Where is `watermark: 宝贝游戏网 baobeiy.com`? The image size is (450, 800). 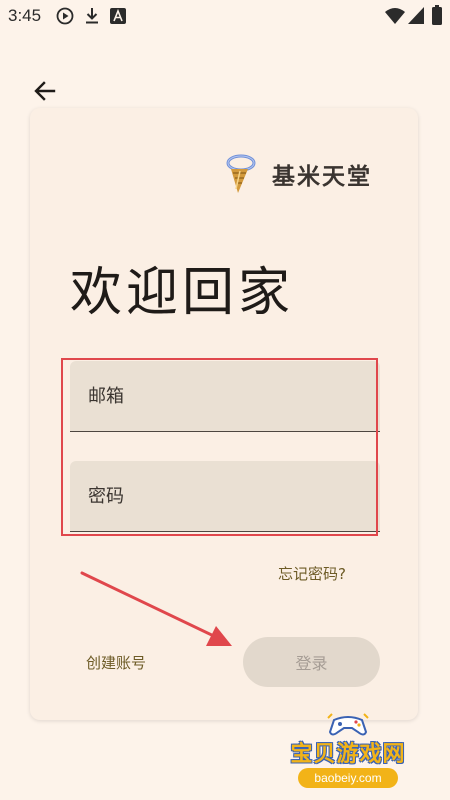
watermark: 宝贝游戏网 baobeiy.com is located at coordinates (348, 752).